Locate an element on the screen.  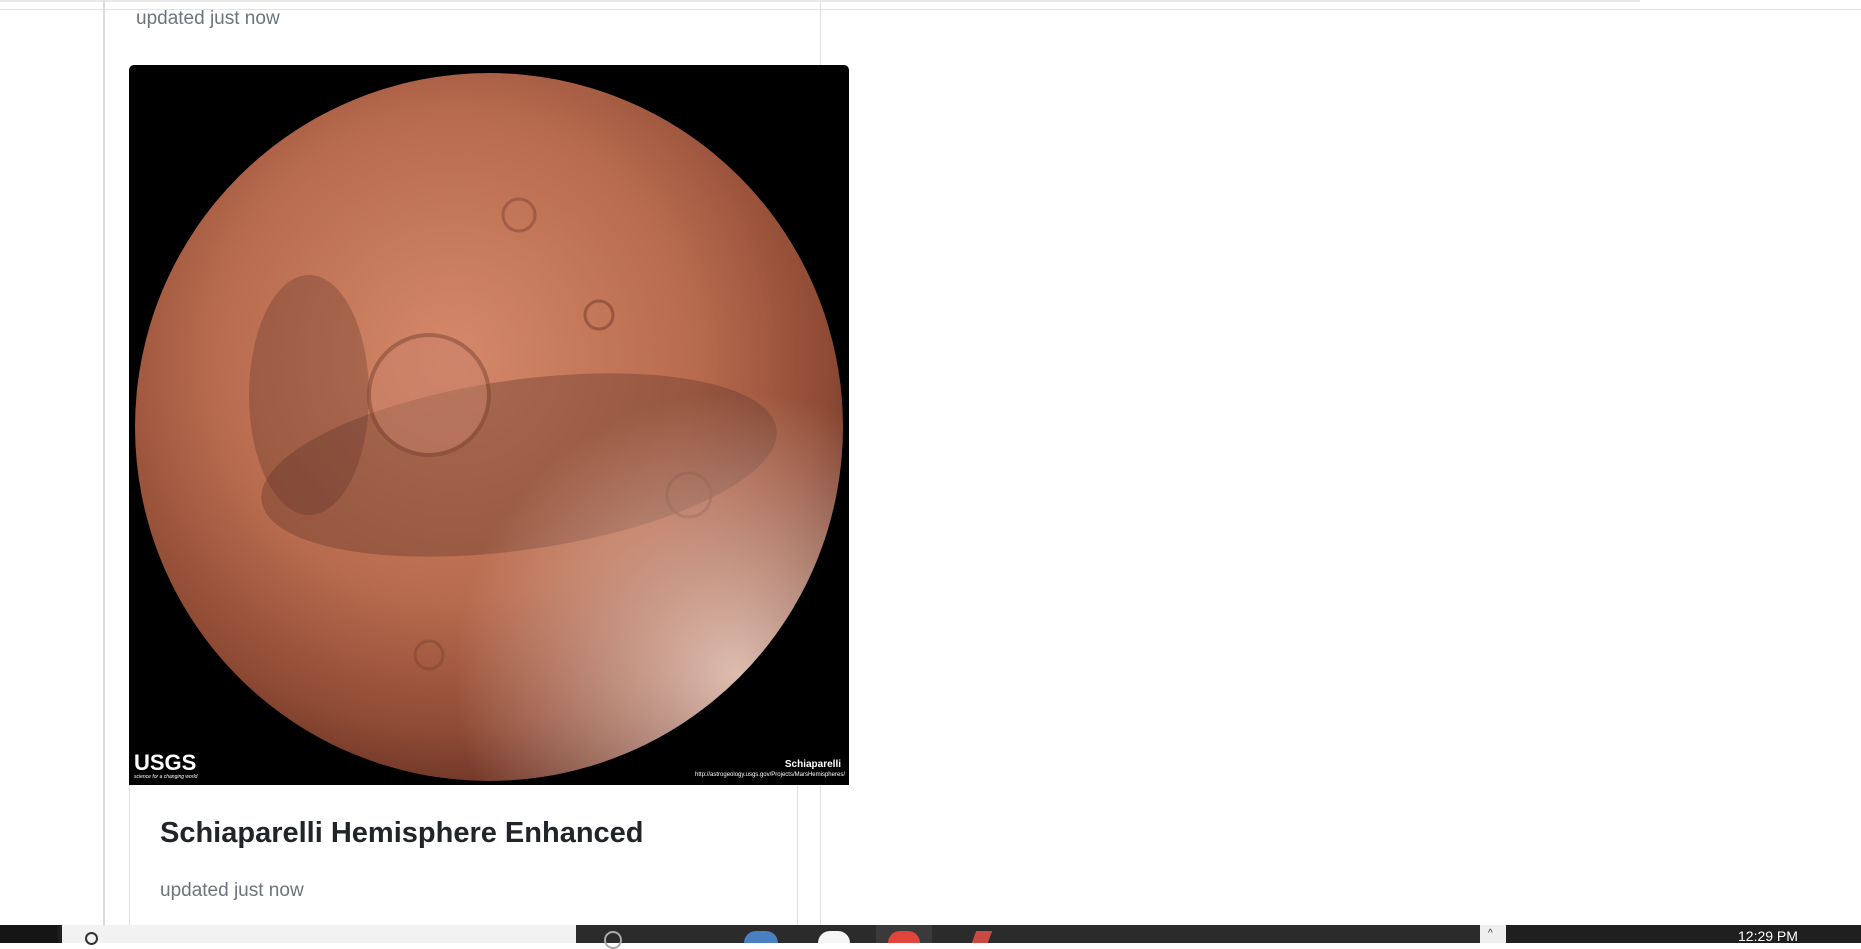
windows-taskbar: ^ 12:29 PM is located at coordinates (930, 937).